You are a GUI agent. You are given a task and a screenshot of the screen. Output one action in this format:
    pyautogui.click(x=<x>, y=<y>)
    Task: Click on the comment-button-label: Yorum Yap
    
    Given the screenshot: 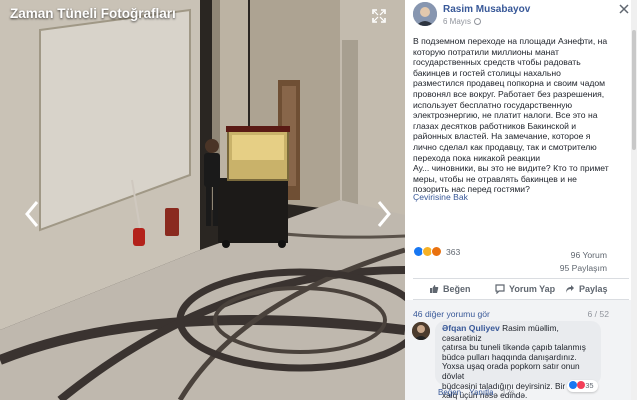 What is the action you would take?
    pyautogui.click(x=532, y=289)
    